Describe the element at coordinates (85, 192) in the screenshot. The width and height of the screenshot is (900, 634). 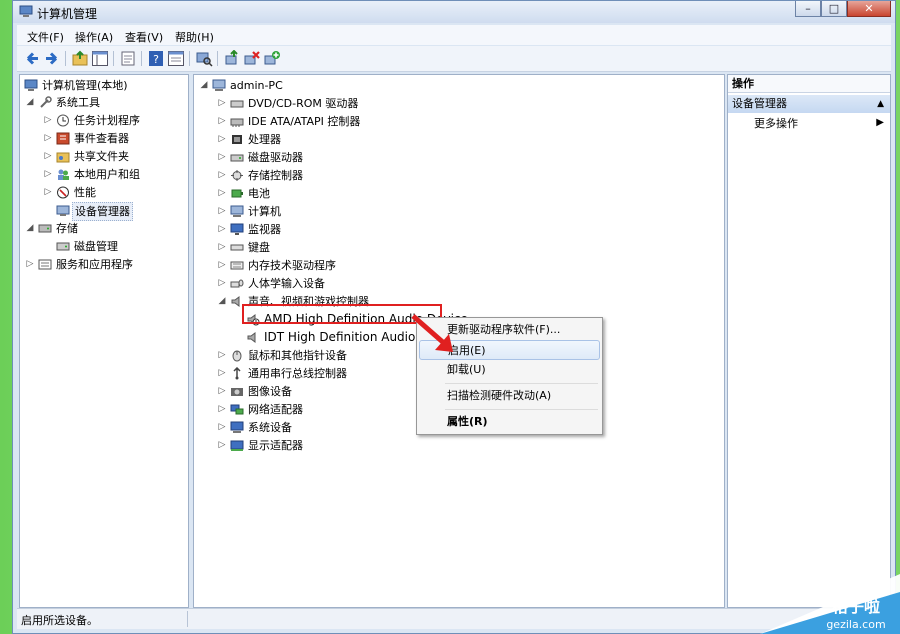
I see `tree-item-label: 性能` at that location.